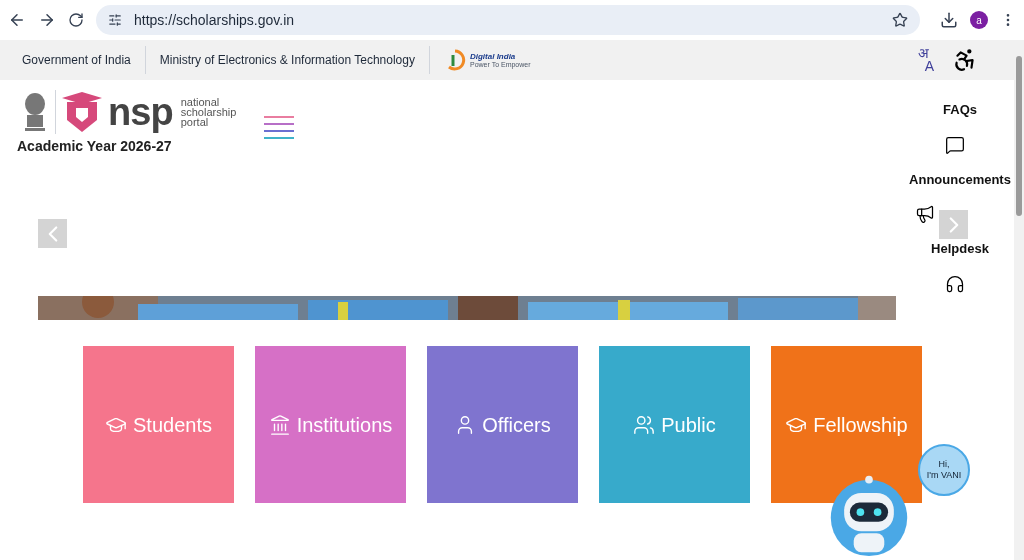 The image size is (1024, 560). I want to click on side-link: Helpdesk, so click(960, 249).